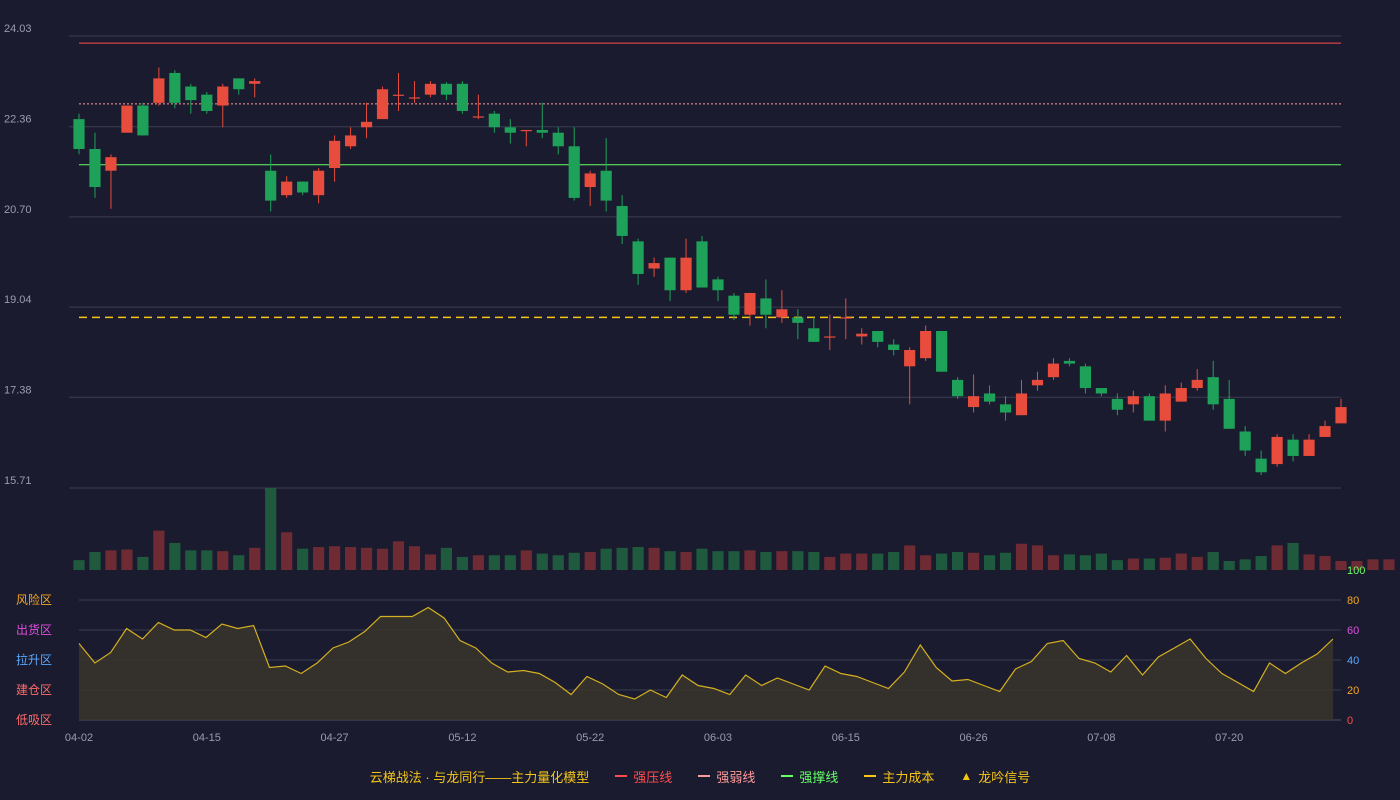 This screenshot has width=1400, height=800. What do you see at coordinates (1350, 721) in the screenshot?
I see `oscillator-scale-label: 0` at bounding box center [1350, 721].